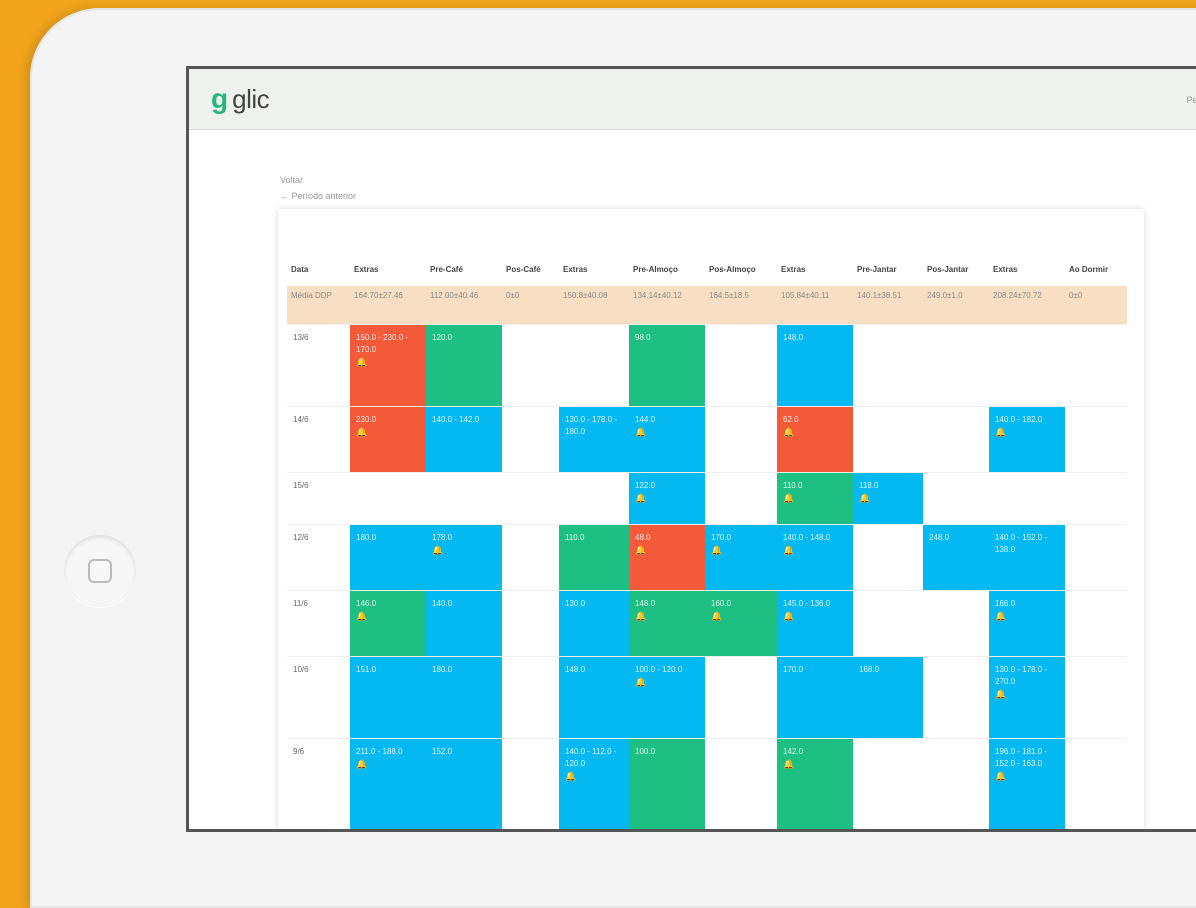 This screenshot has height=908, width=1196. I want to click on reading-cell: 160.0 🔔, so click(741, 623).